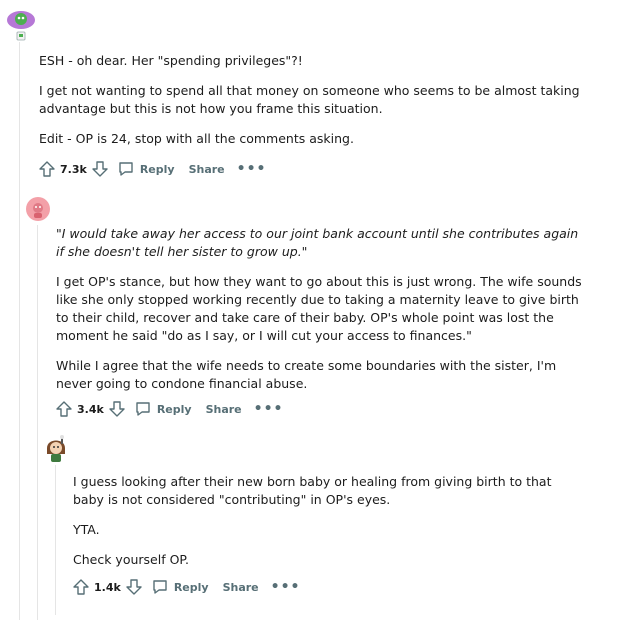 This screenshot has height=620, width=620. Describe the element at coordinates (131, 559) in the screenshot. I see `comment-paragraph: Check yourself OP.` at that location.